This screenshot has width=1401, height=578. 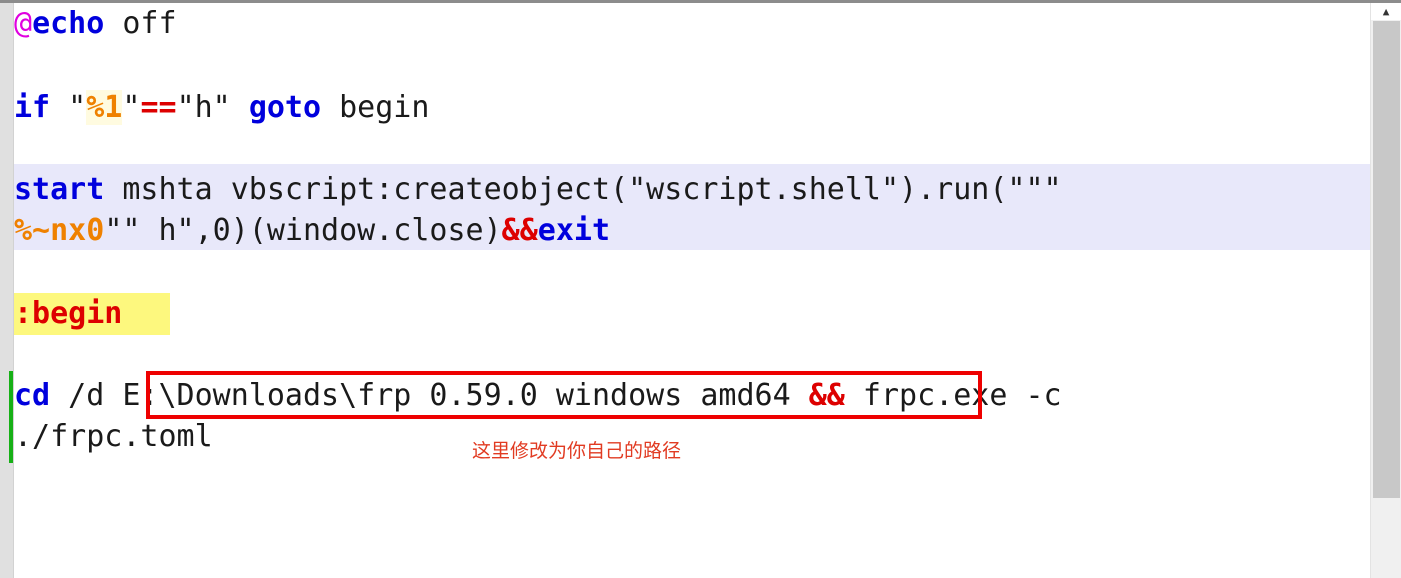 What do you see at coordinates (131, 107) in the screenshot?
I see `token-quote-close: "` at bounding box center [131, 107].